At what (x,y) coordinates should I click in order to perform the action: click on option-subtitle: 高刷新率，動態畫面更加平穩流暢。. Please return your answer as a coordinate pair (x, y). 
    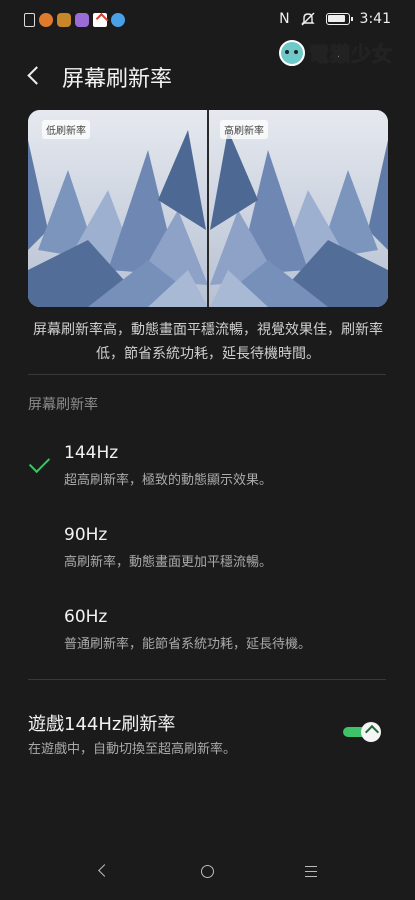
    Looking at the image, I should click on (168, 562).